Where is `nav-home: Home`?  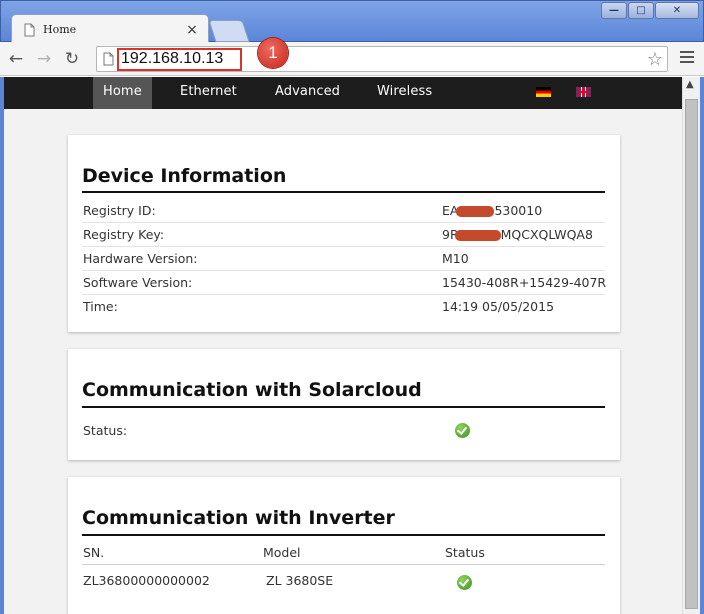
nav-home: Home is located at coordinates (122, 93).